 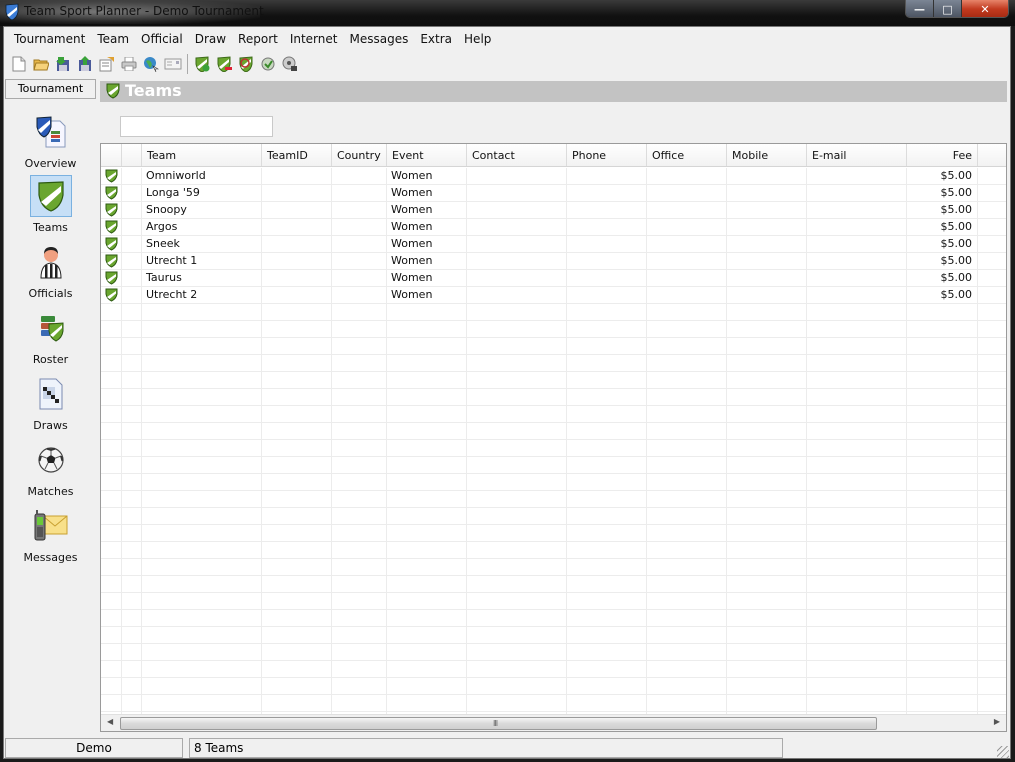 I want to click on table-row: Sneek Women $5.00, so click(x=553, y=244).